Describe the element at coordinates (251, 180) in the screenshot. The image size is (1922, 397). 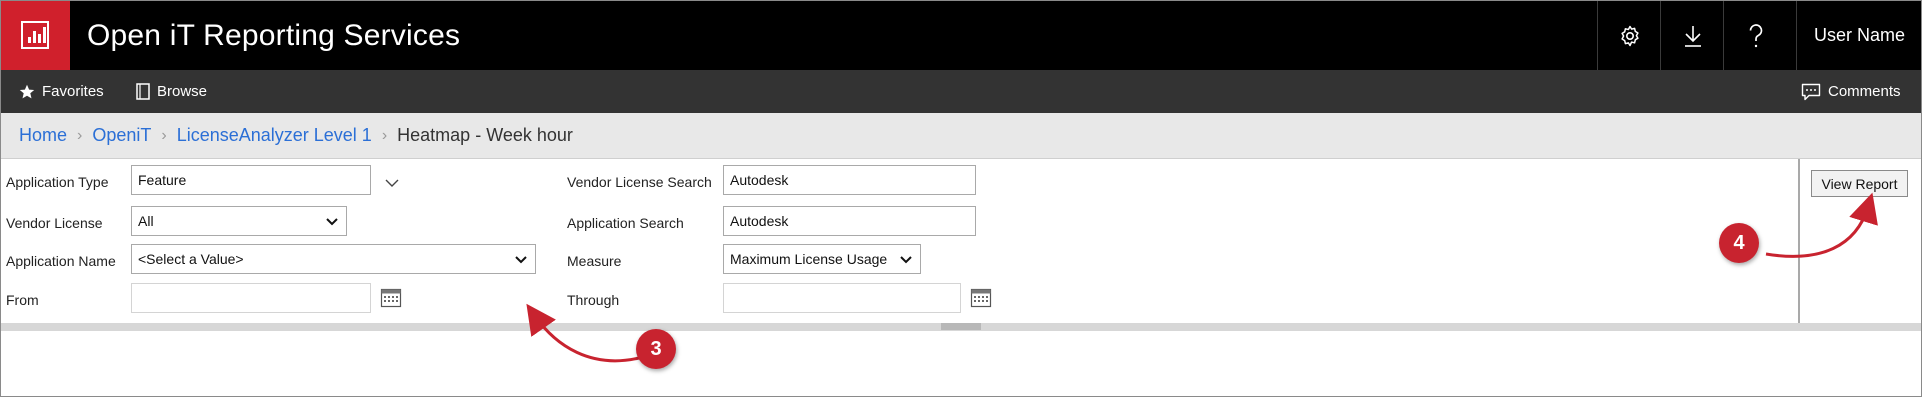
I see `application-type-input: Feature` at that location.